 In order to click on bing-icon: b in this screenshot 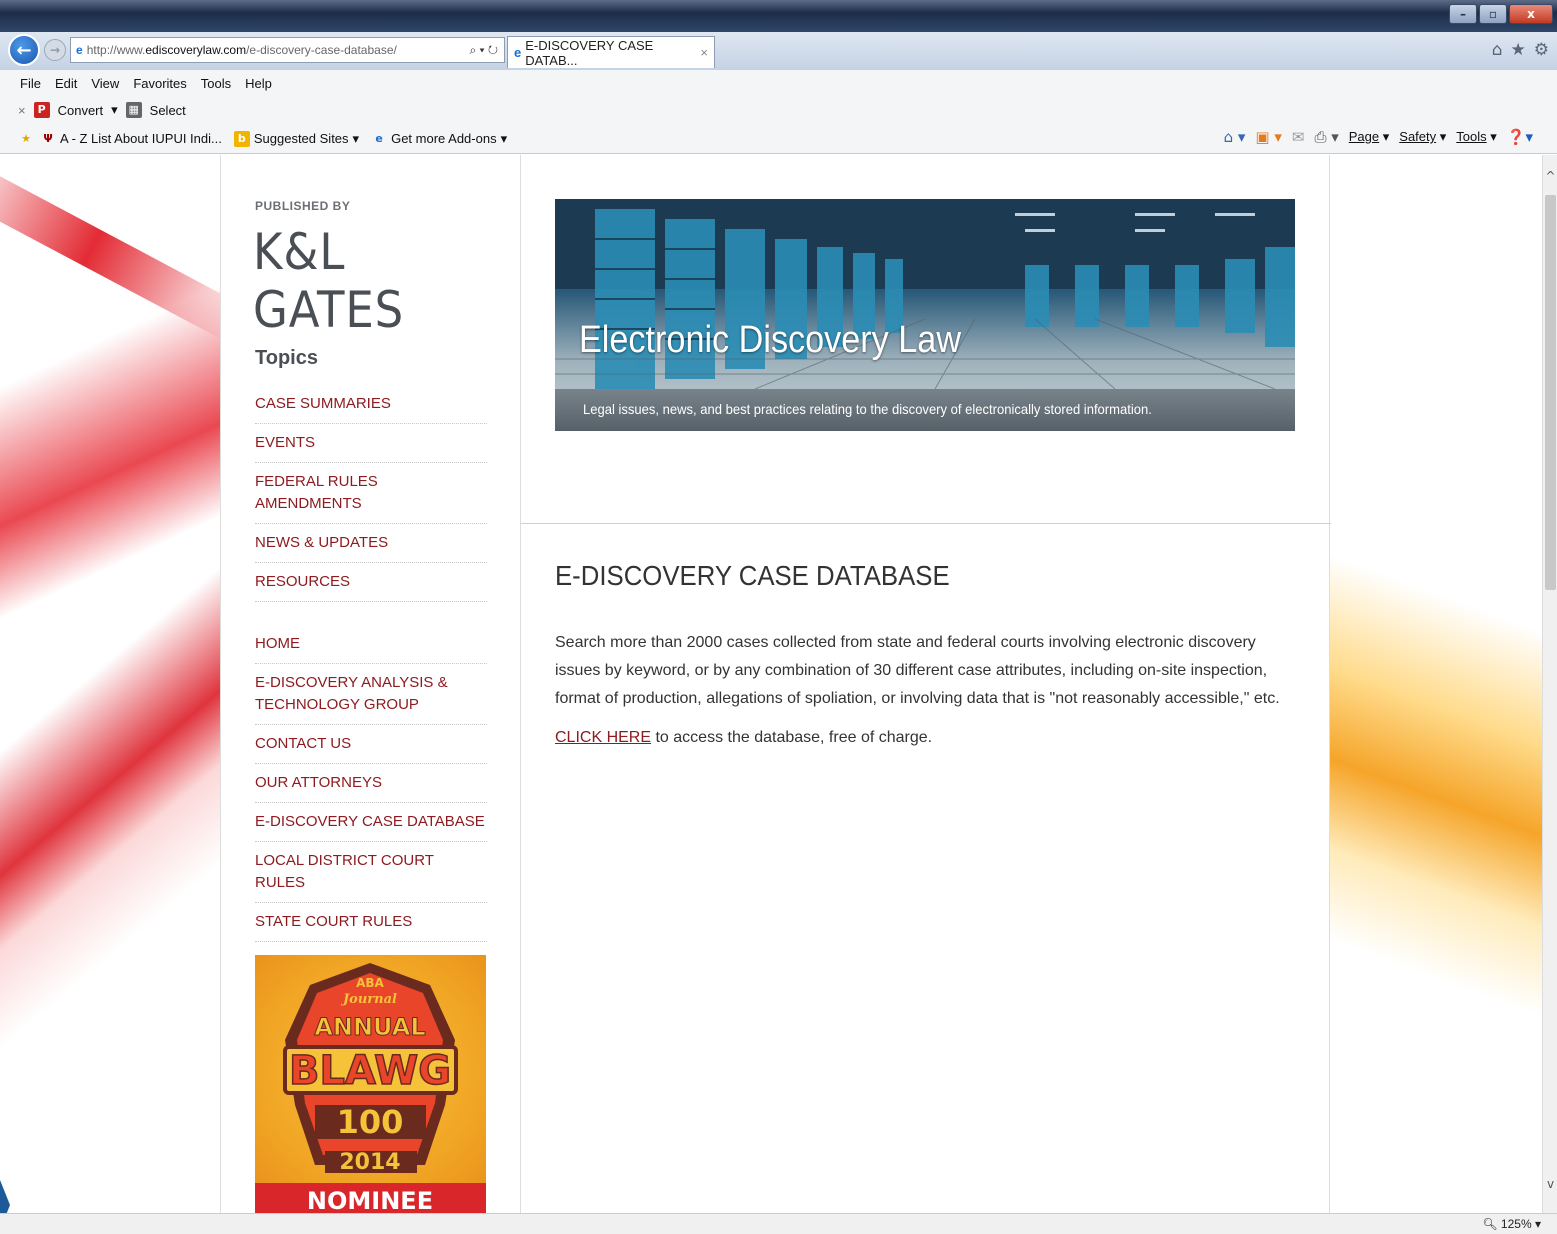, I will do `click(241, 138)`.